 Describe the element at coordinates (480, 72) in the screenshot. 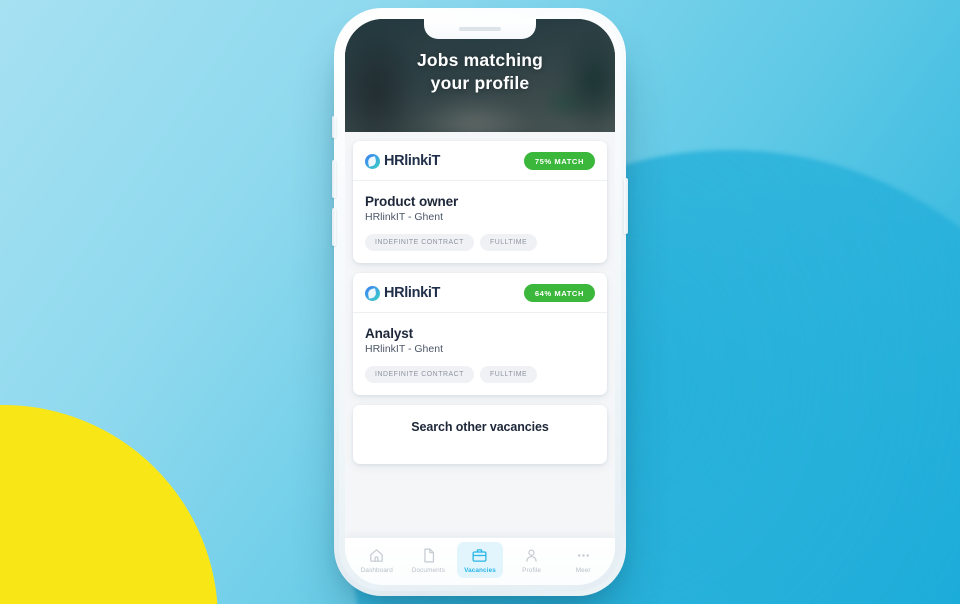

I see `hero-title: Jobs matching your profile` at that location.